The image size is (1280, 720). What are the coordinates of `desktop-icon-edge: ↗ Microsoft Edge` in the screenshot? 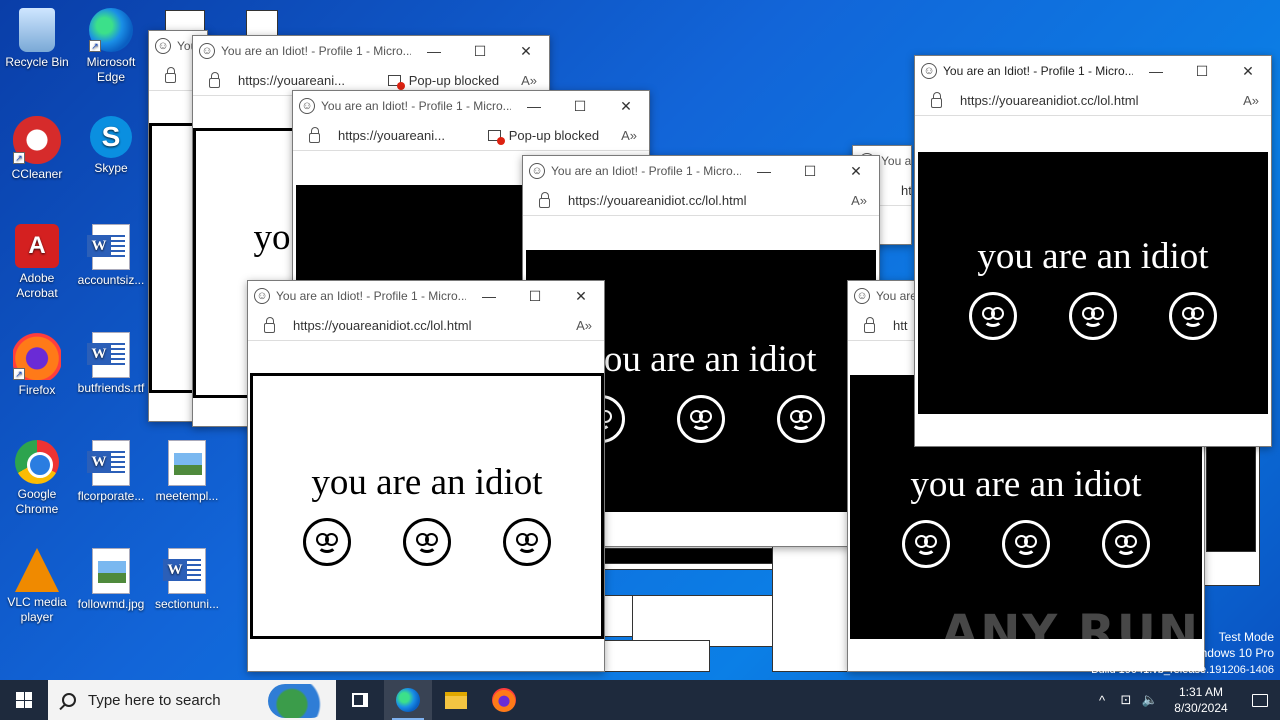 It's located at (111, 46).